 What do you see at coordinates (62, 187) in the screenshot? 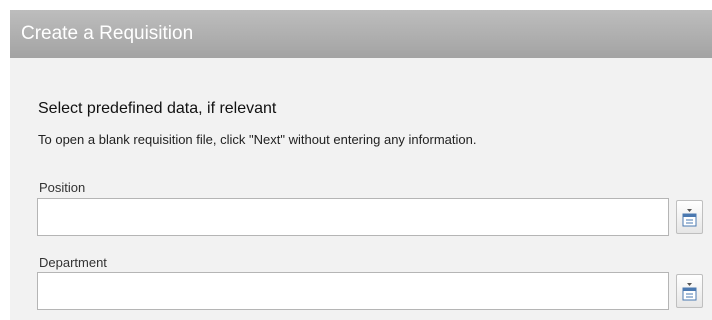
I see `position-label: Position` at bounding box center [62, 187].